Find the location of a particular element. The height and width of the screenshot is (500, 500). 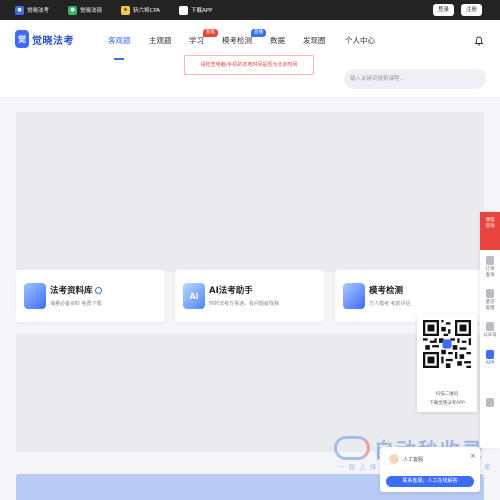

topbar-link-label: 觉晓法硕 is located at coordinates (91, 11).